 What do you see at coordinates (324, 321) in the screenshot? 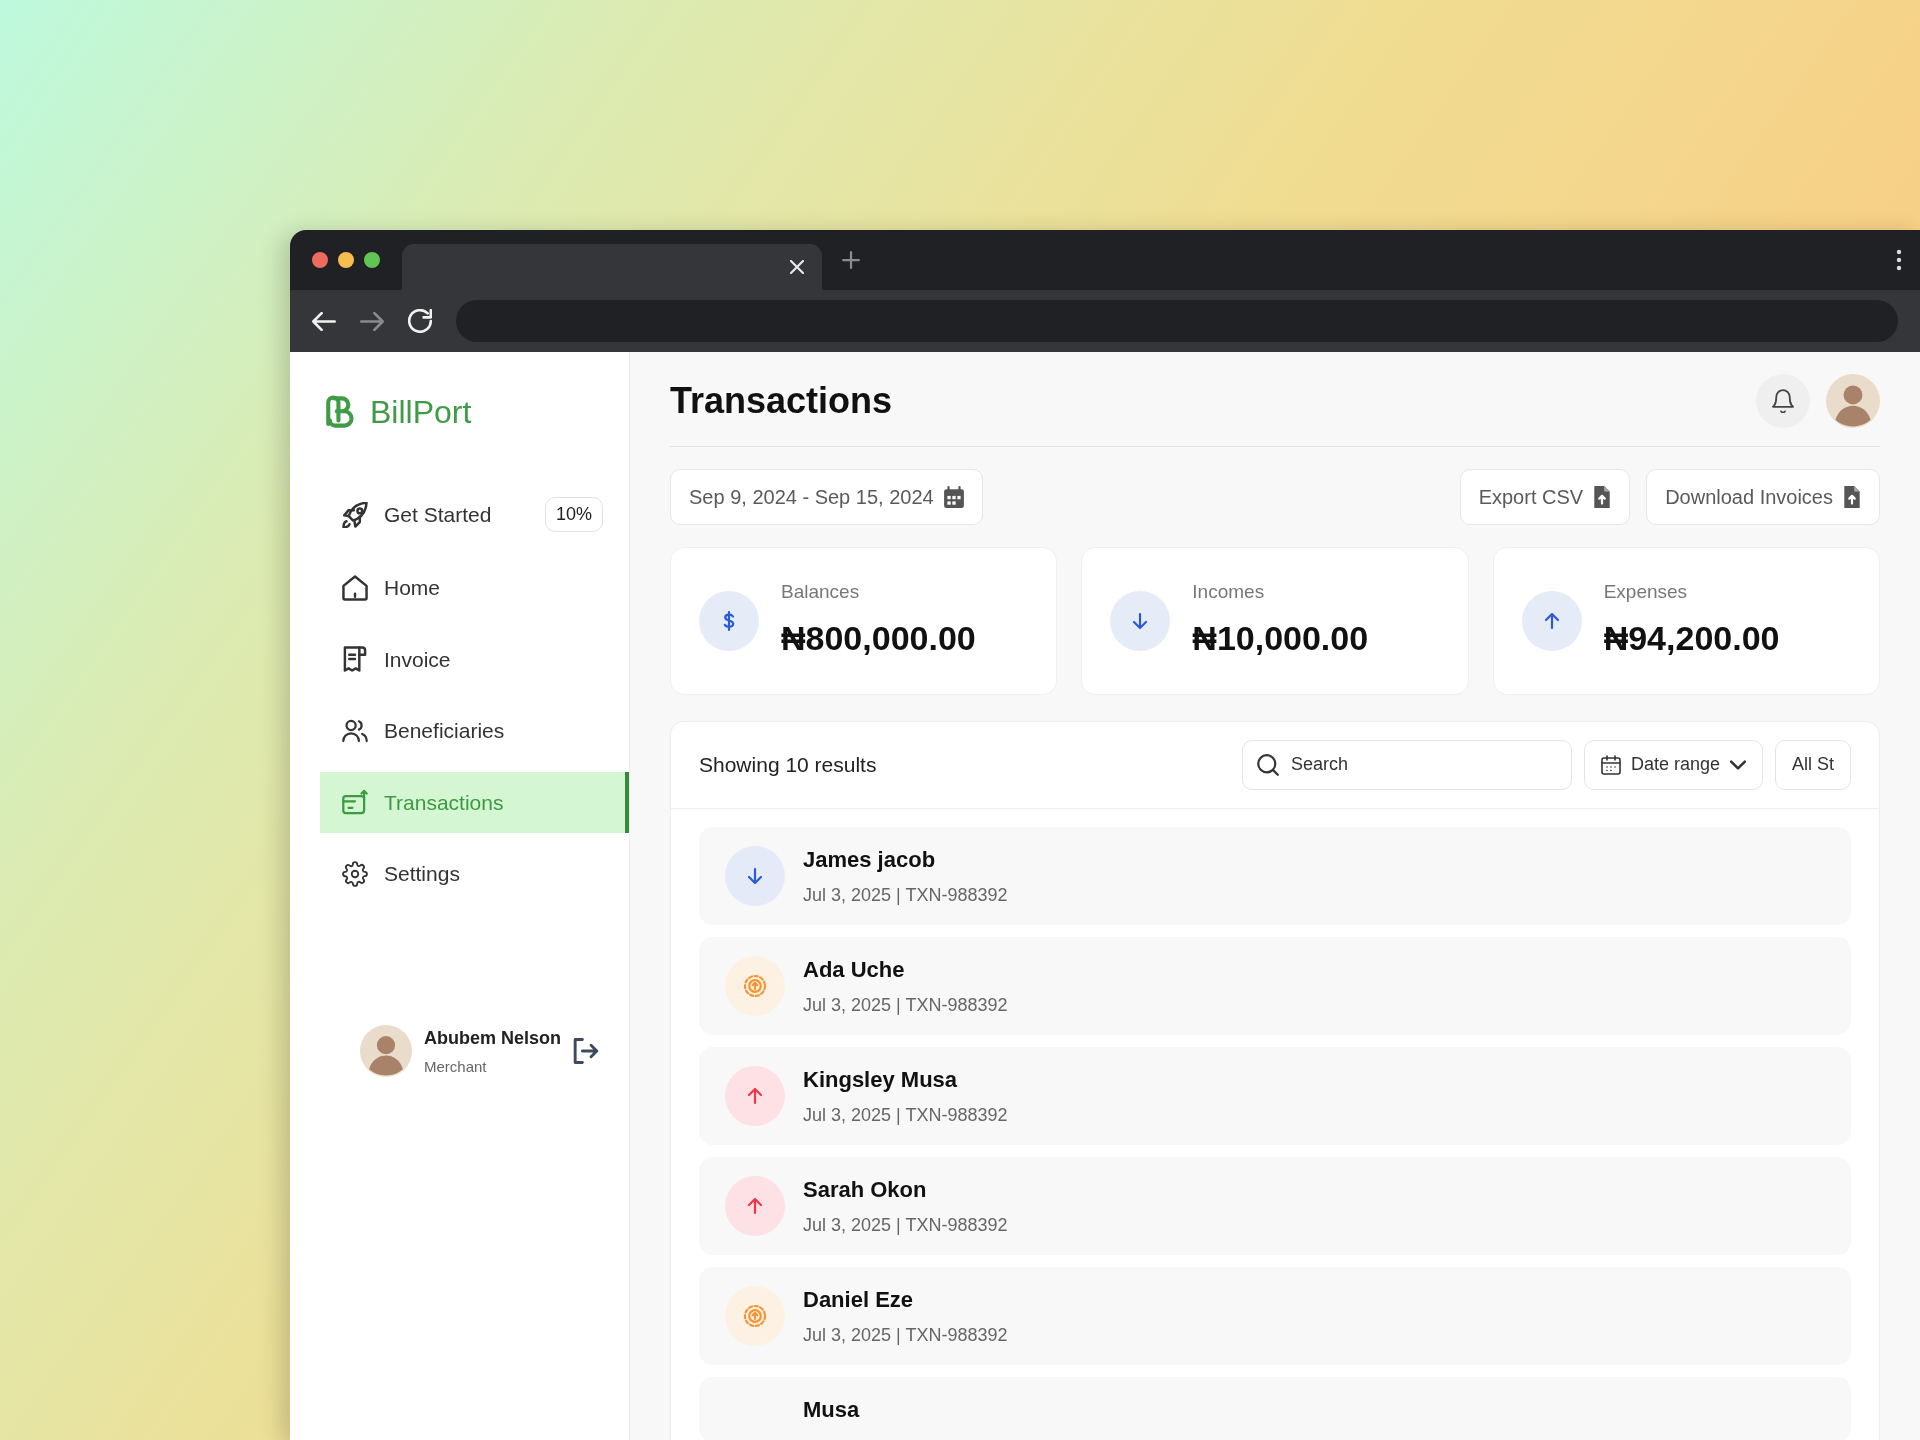
I see `back-arrow-icon` at bounding box center [324, 321].